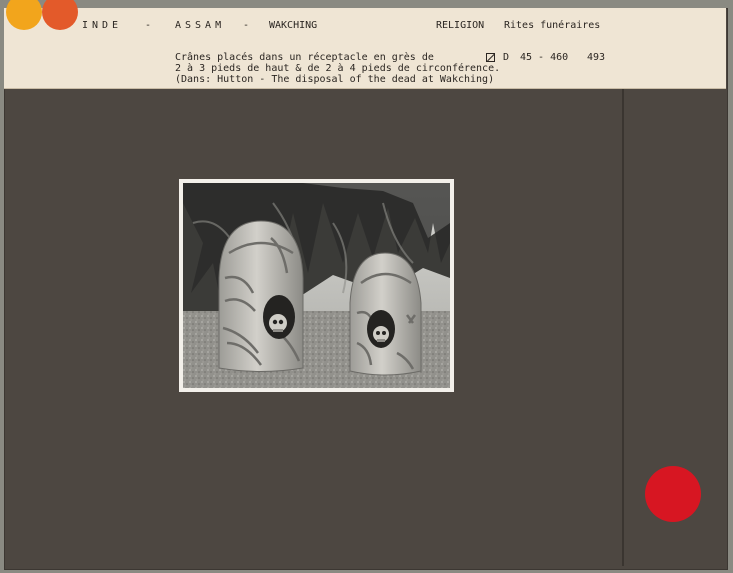  What do you see at coordinates (596, 57) in the screenshot?
I see `reference-number: 493` at bounding box center [596, 57].